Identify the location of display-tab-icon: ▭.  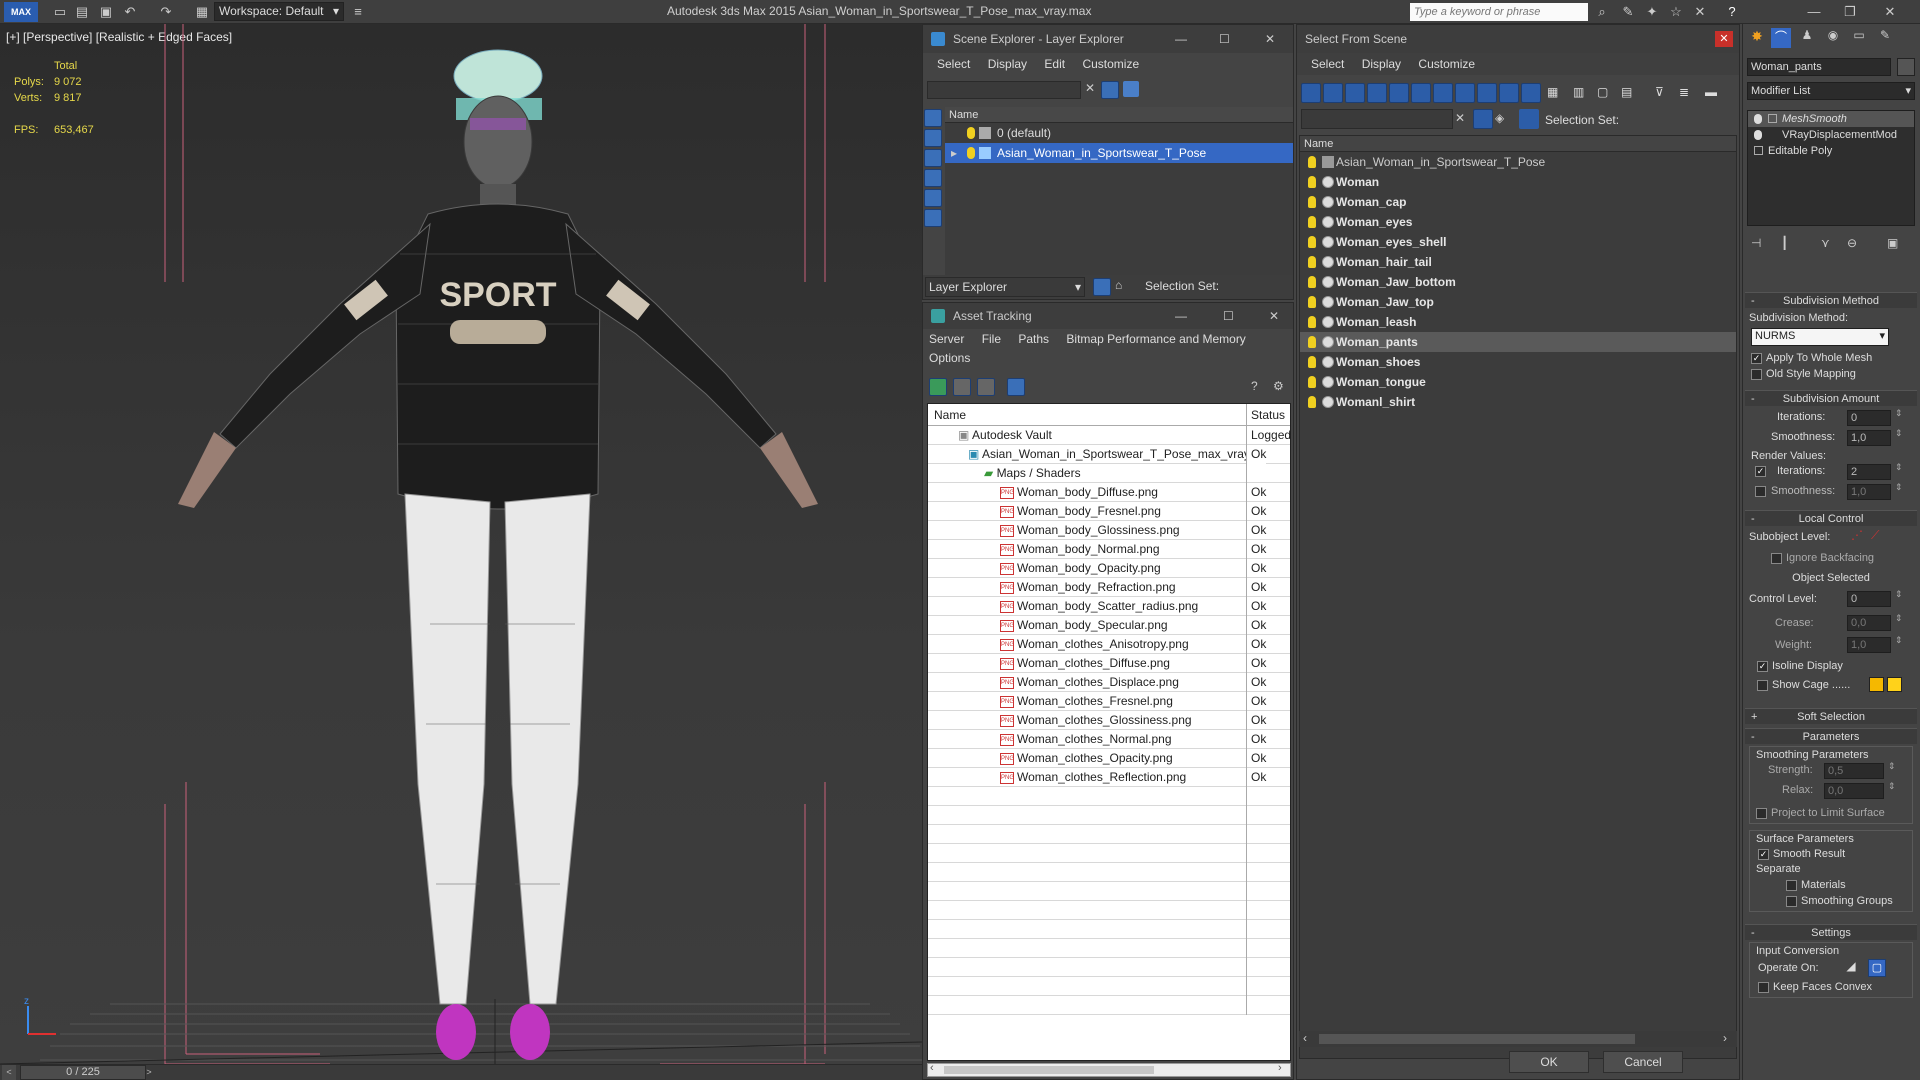
(1859, 38).